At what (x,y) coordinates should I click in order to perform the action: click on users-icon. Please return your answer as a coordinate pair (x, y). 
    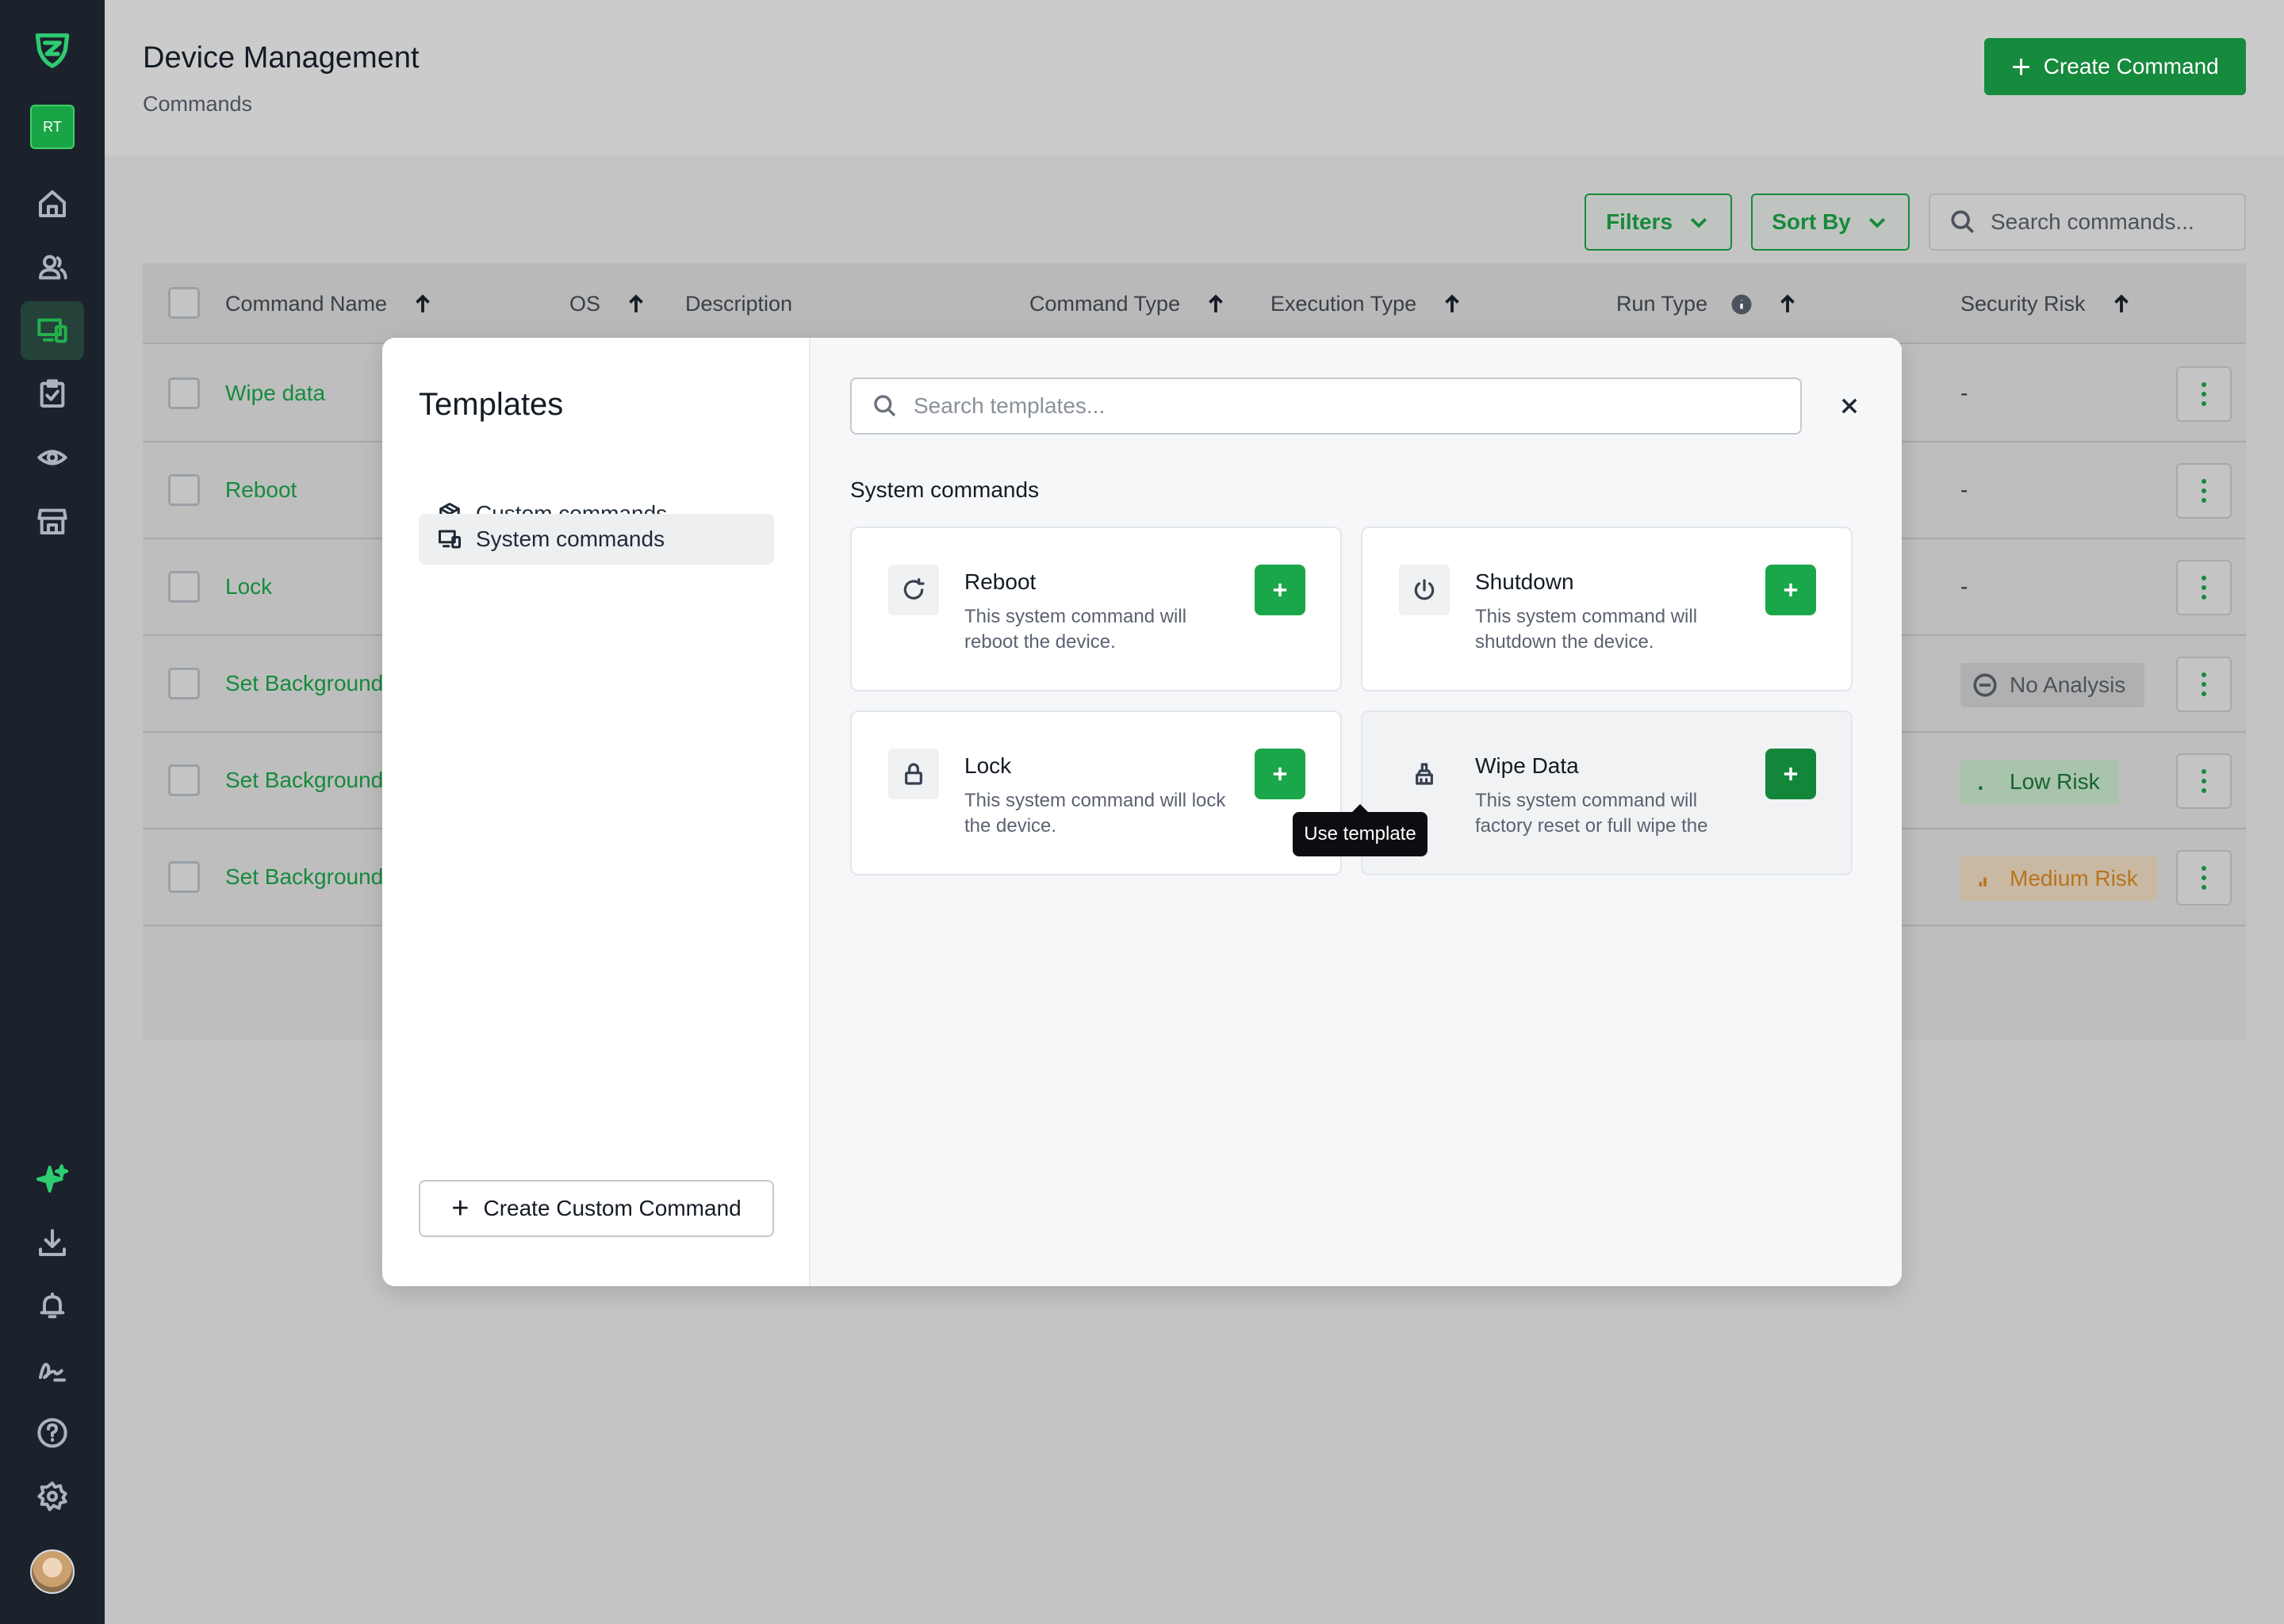
    Looking at the image, I should click on (52, 267).